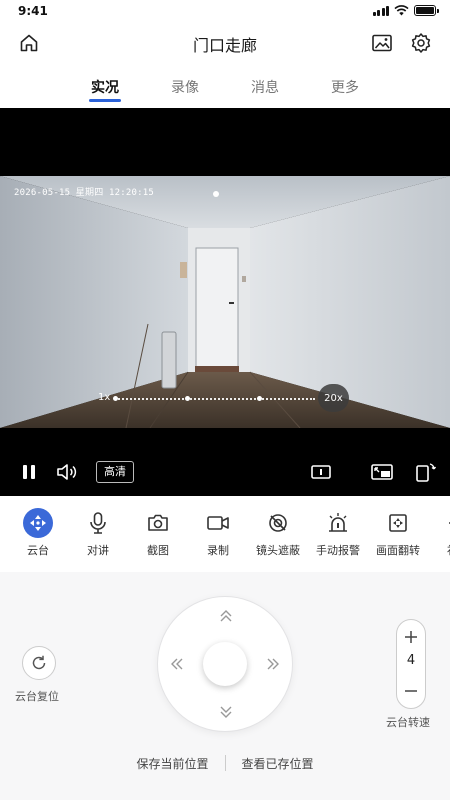 The width and height of the screenshot is (450, 800). I want to click on video-timestamp: 2026-05-15 星期四 12:20:15, so click(84, 193).